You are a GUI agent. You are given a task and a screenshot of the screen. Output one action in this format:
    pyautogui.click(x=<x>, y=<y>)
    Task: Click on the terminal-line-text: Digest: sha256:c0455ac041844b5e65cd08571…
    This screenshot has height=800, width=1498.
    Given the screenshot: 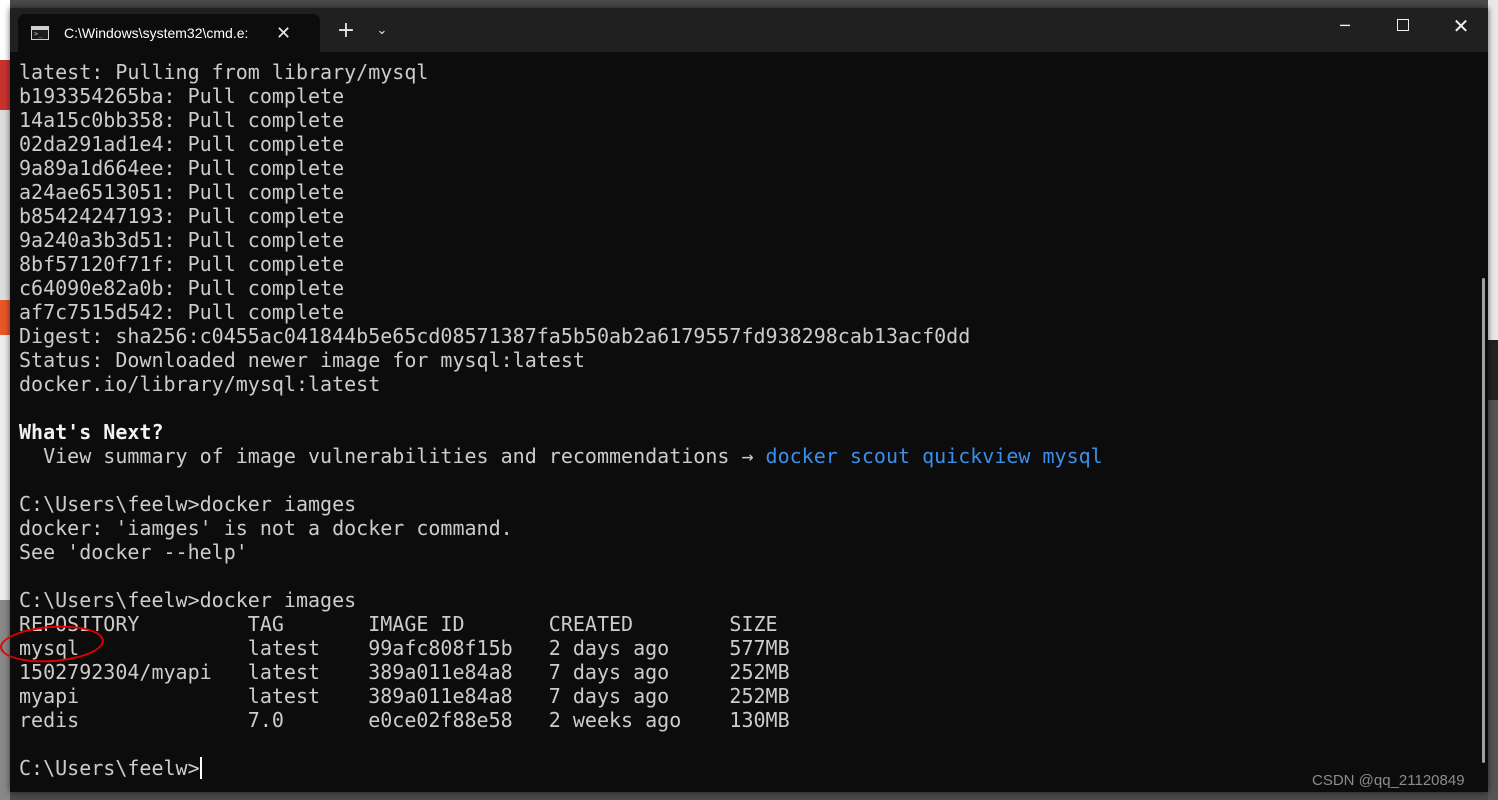 What is the action you would take?
    pyautogui.click(x=495, y=336)
    